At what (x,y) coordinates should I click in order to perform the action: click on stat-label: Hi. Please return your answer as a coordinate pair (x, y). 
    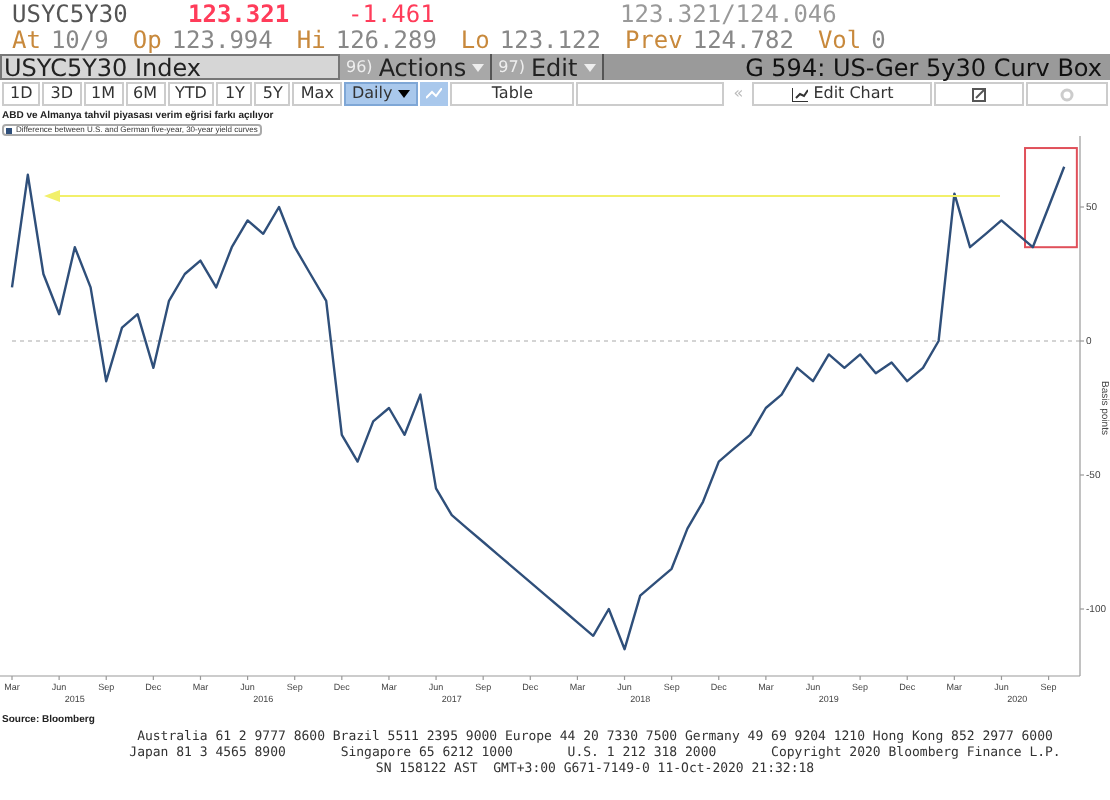
    Looking at the image, I should click on (311, 40).